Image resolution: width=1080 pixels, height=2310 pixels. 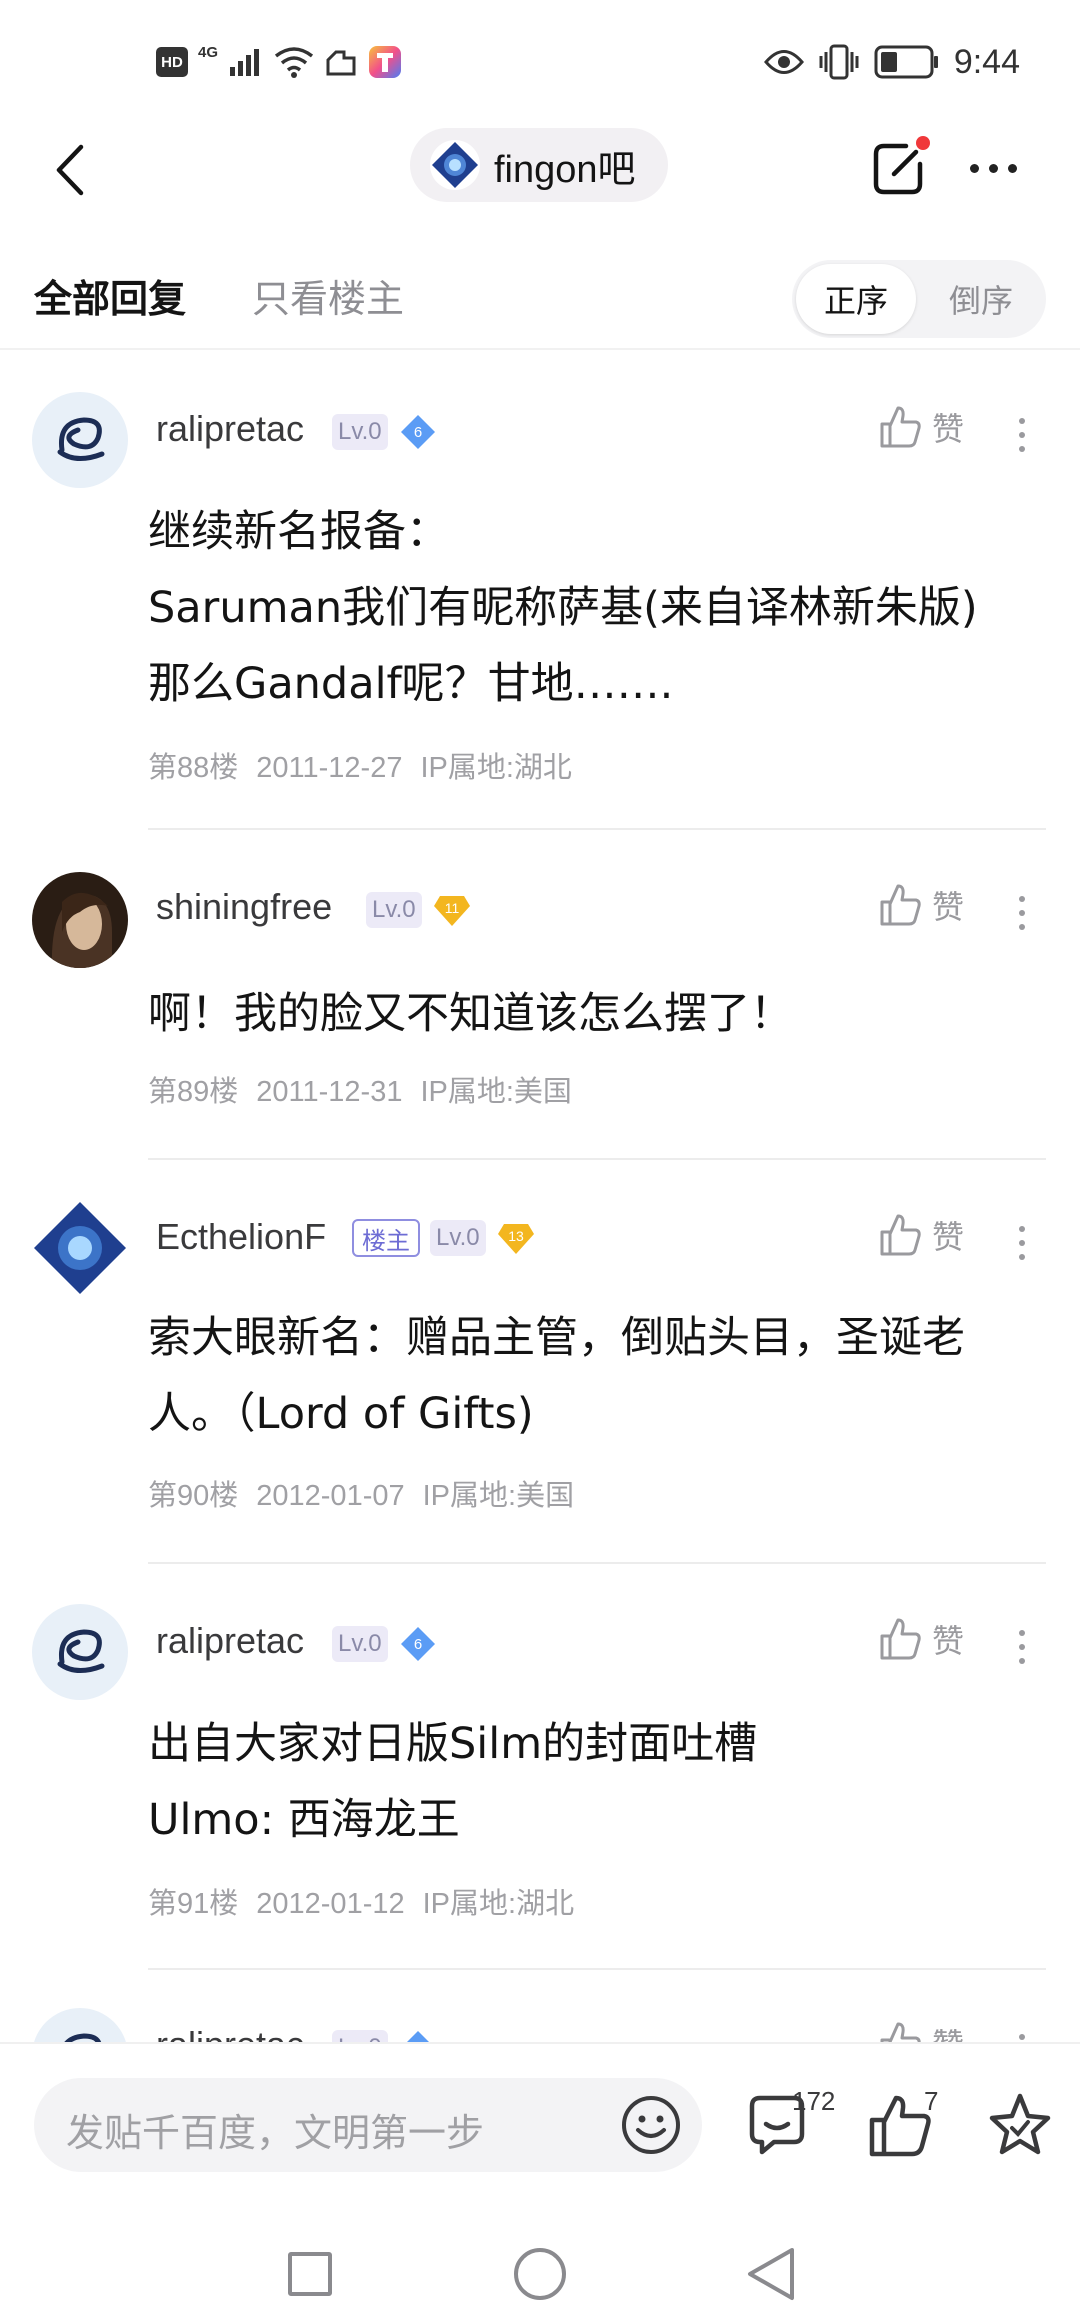 What do you see at coordinates (540, 60) in the screenshot?
I see `status-bar: HD 4G 9:44` at bounding box center [540, 60].